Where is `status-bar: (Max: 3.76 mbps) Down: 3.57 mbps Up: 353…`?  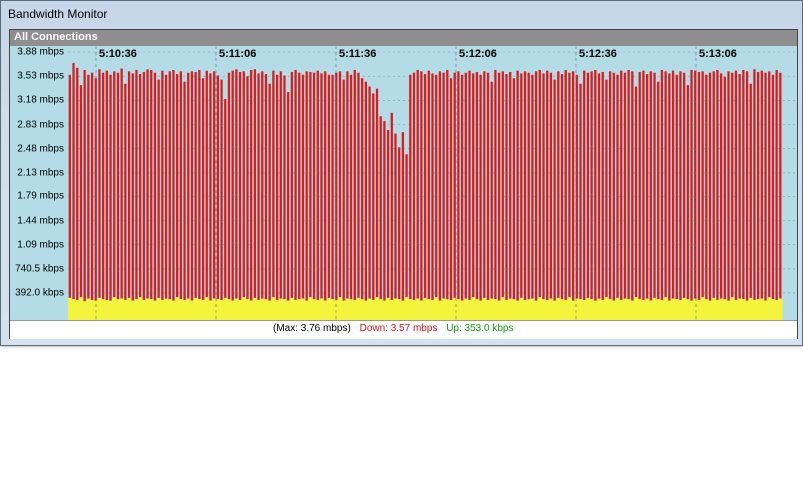
status-bar: (Max: 3.76 mbps) Down: 3.57 mbps Up: 353… is located at coordinates (403, 329).